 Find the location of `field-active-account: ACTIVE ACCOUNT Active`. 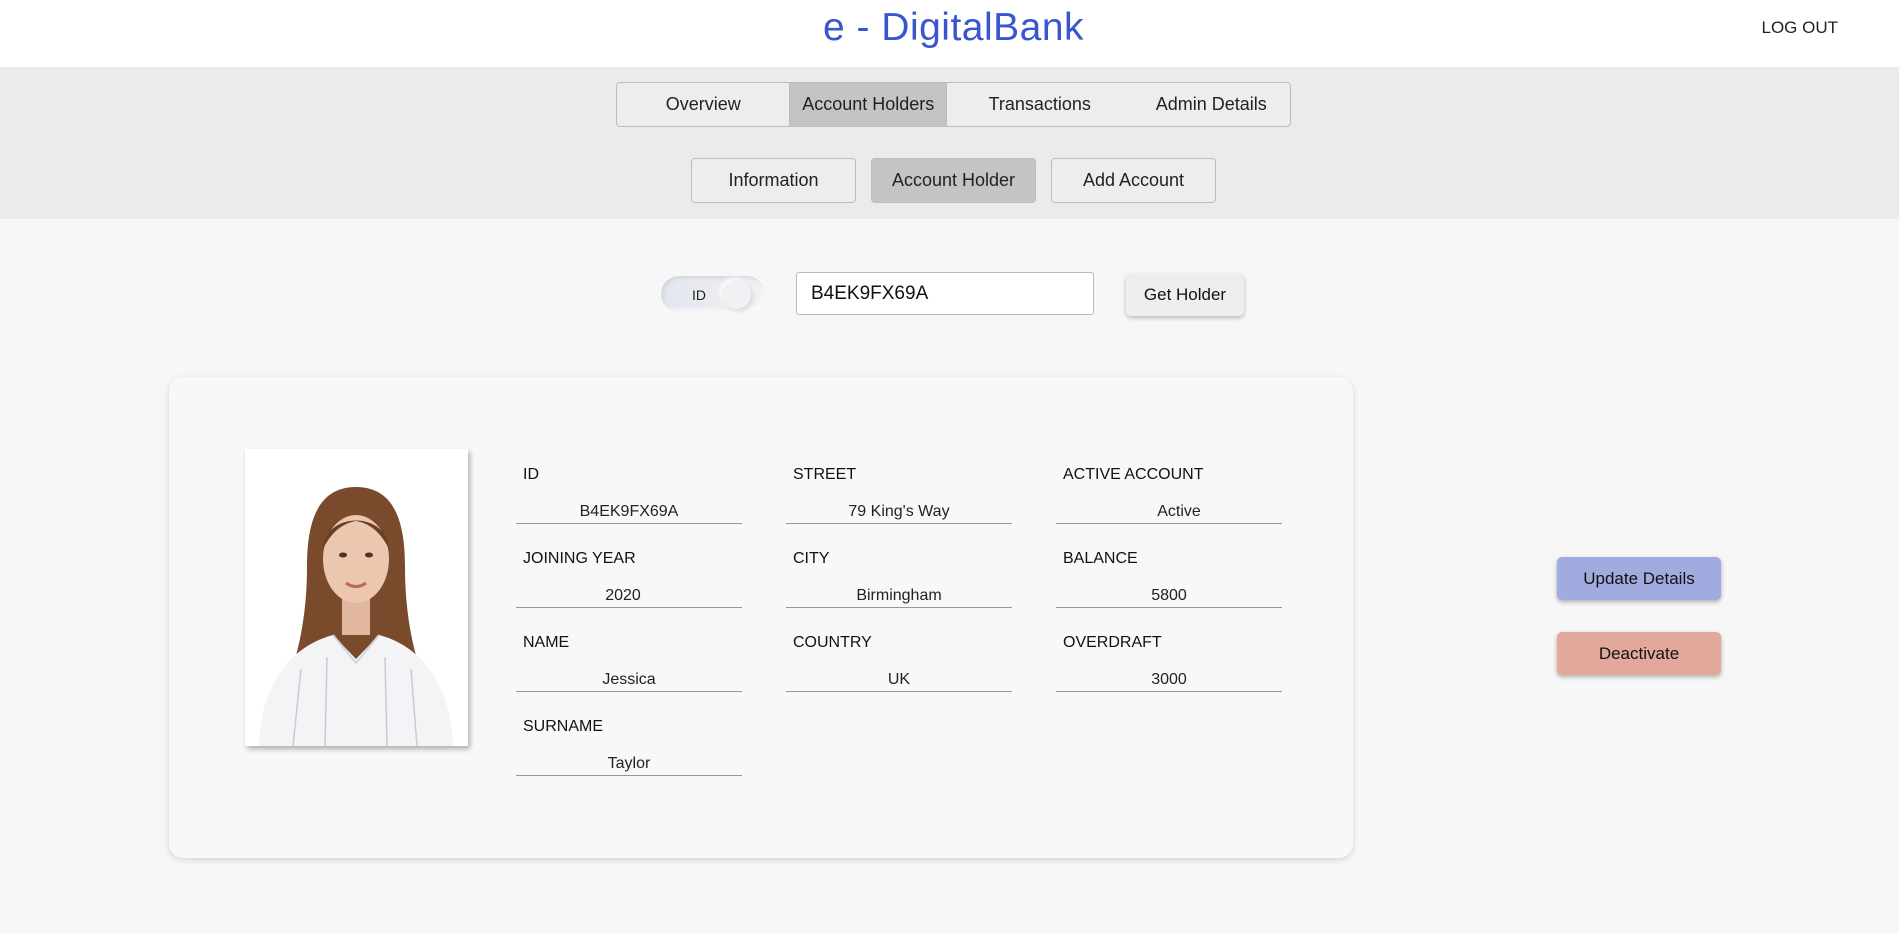

field-active-account: ACTIVE ACCOUNT Active is located at coordinates (1169, 488).